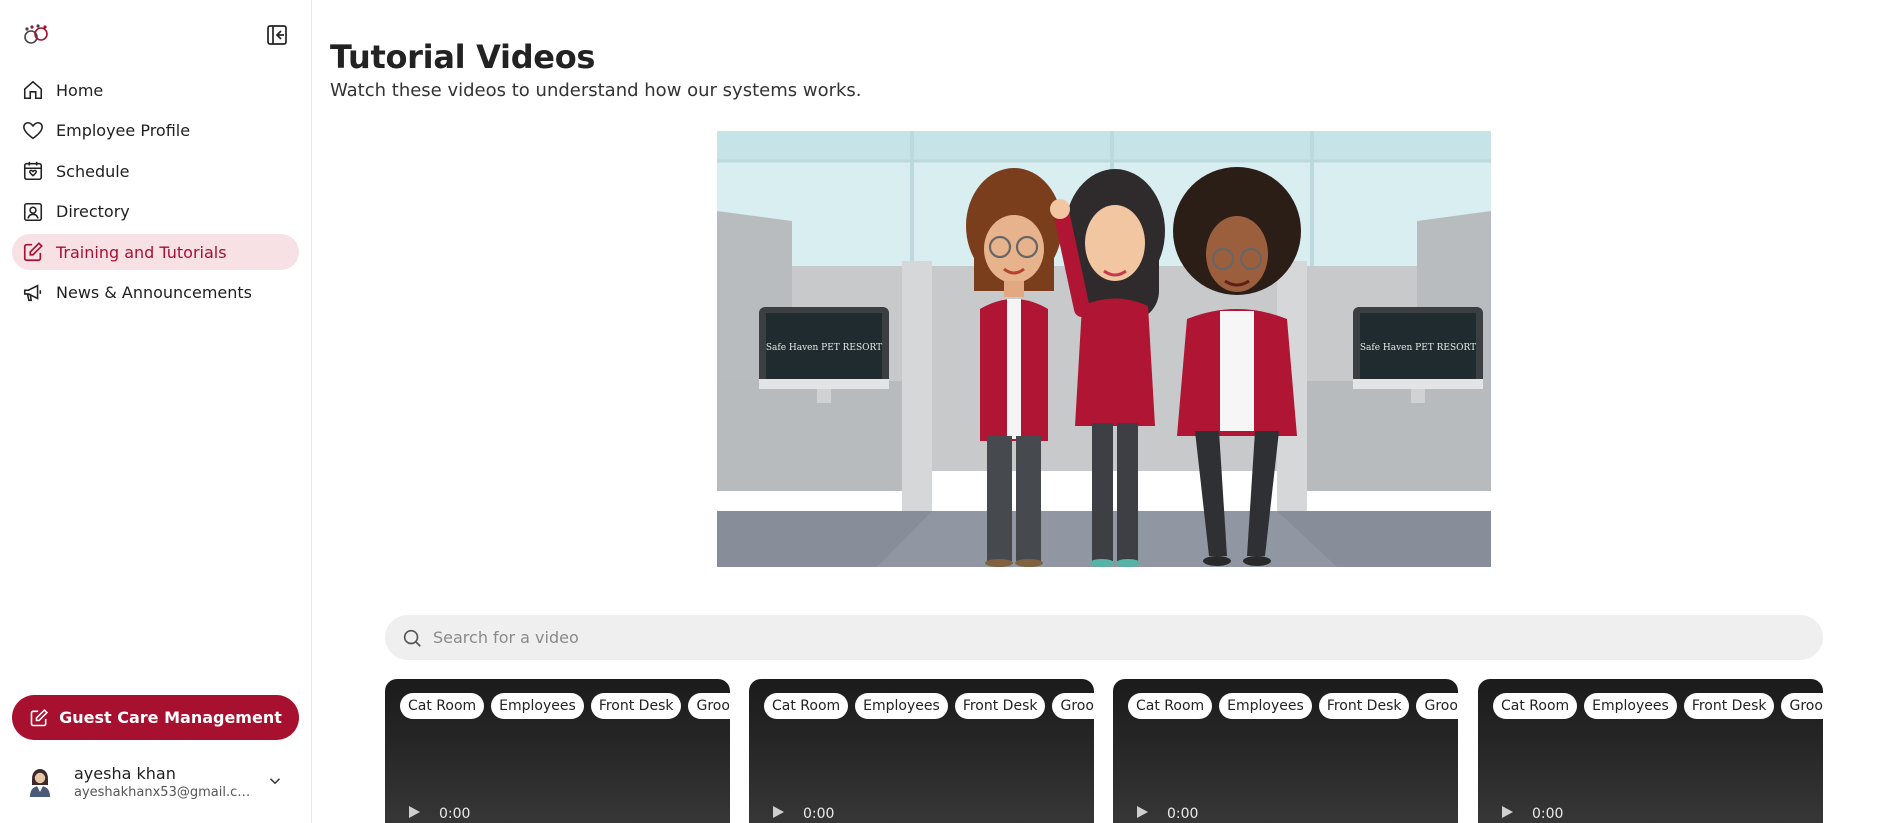 The height and width of the screenshot is (823, 1897). I want to click on user-menu: ayesha khan ayeshakhanx53@gmail.com, so click(160, 782).